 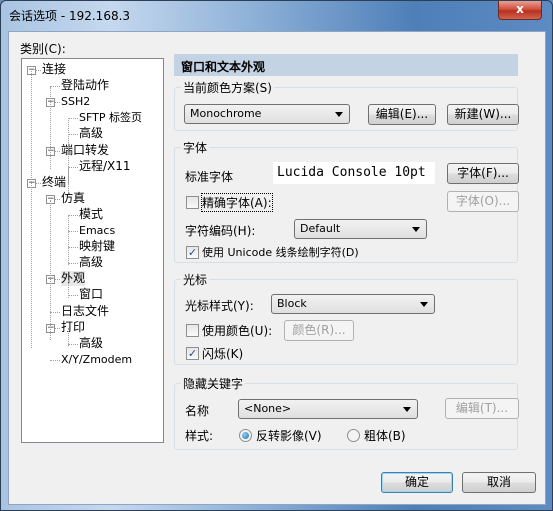 I want to click on standard-font-preview: Lucida Console 10pt, so click(x=354, y=173).